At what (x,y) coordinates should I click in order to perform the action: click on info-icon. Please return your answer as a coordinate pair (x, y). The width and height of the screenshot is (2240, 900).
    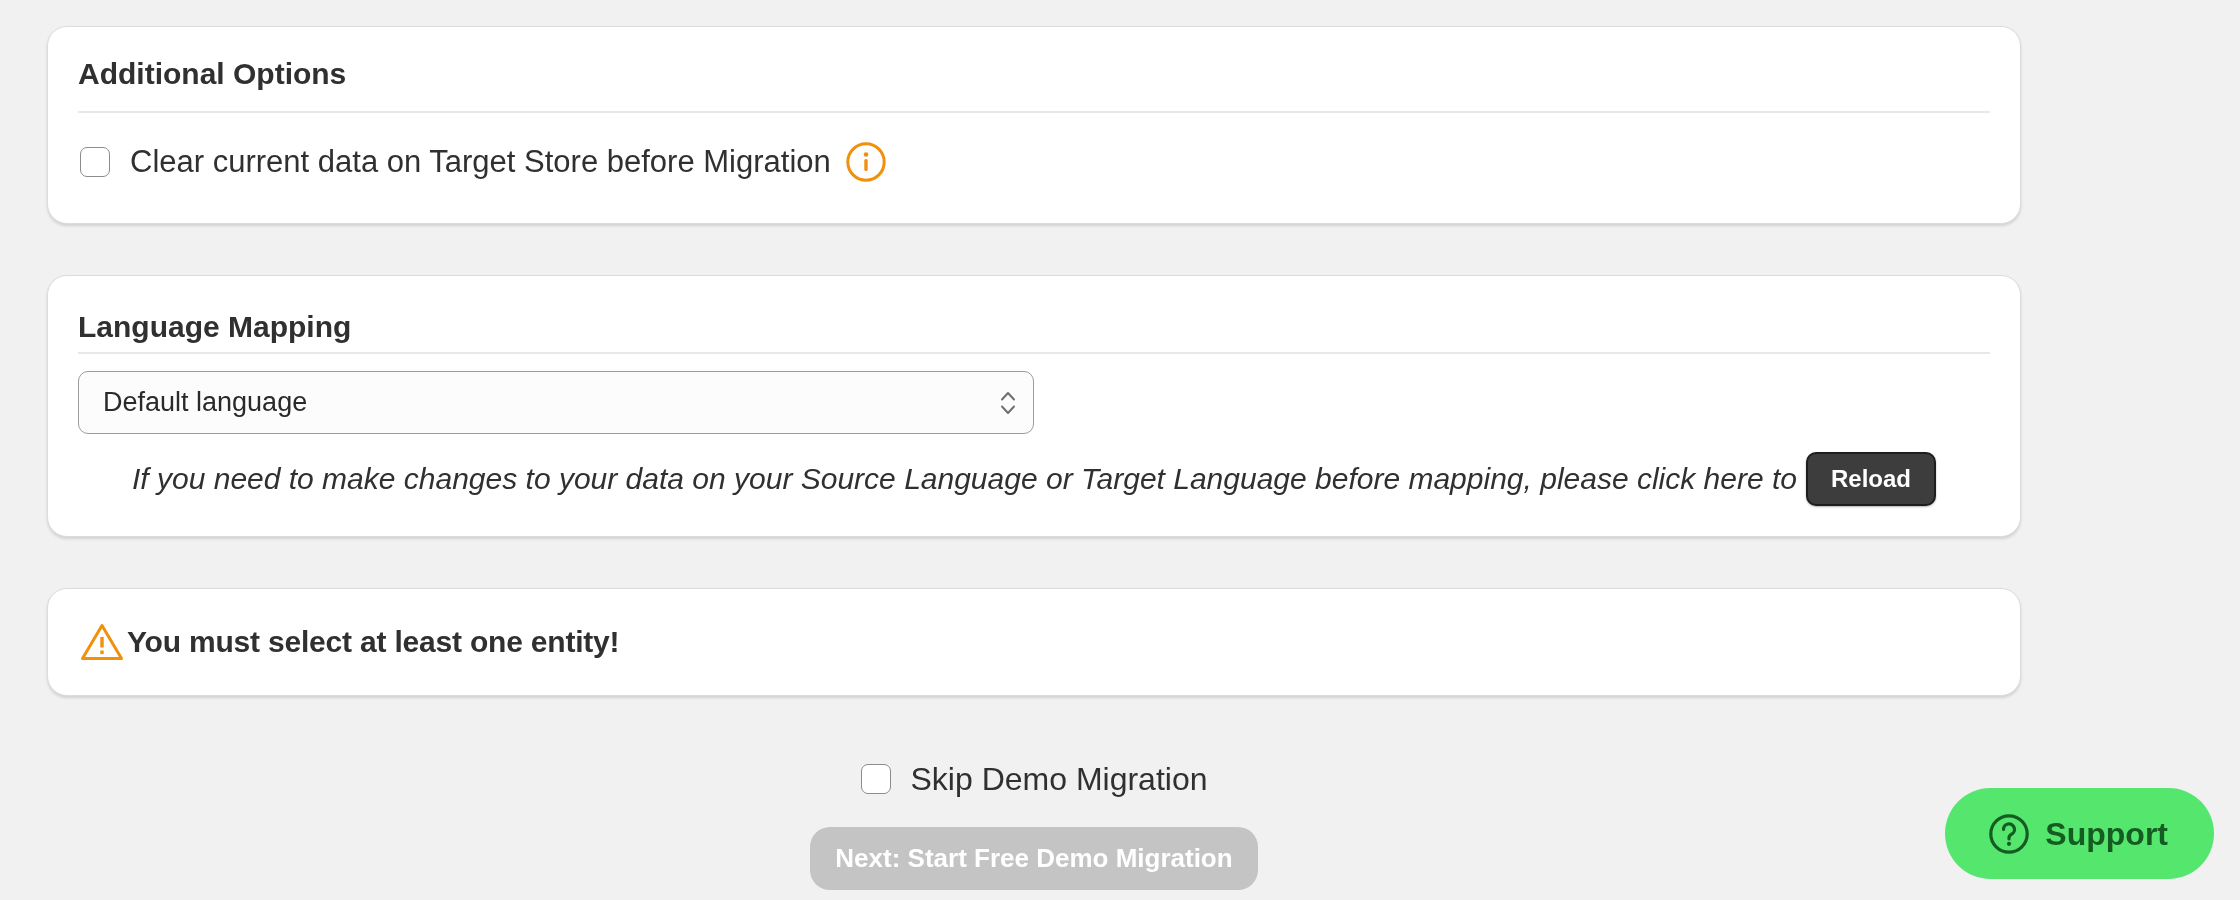
    Looking at the image, I should click on (865, 162).